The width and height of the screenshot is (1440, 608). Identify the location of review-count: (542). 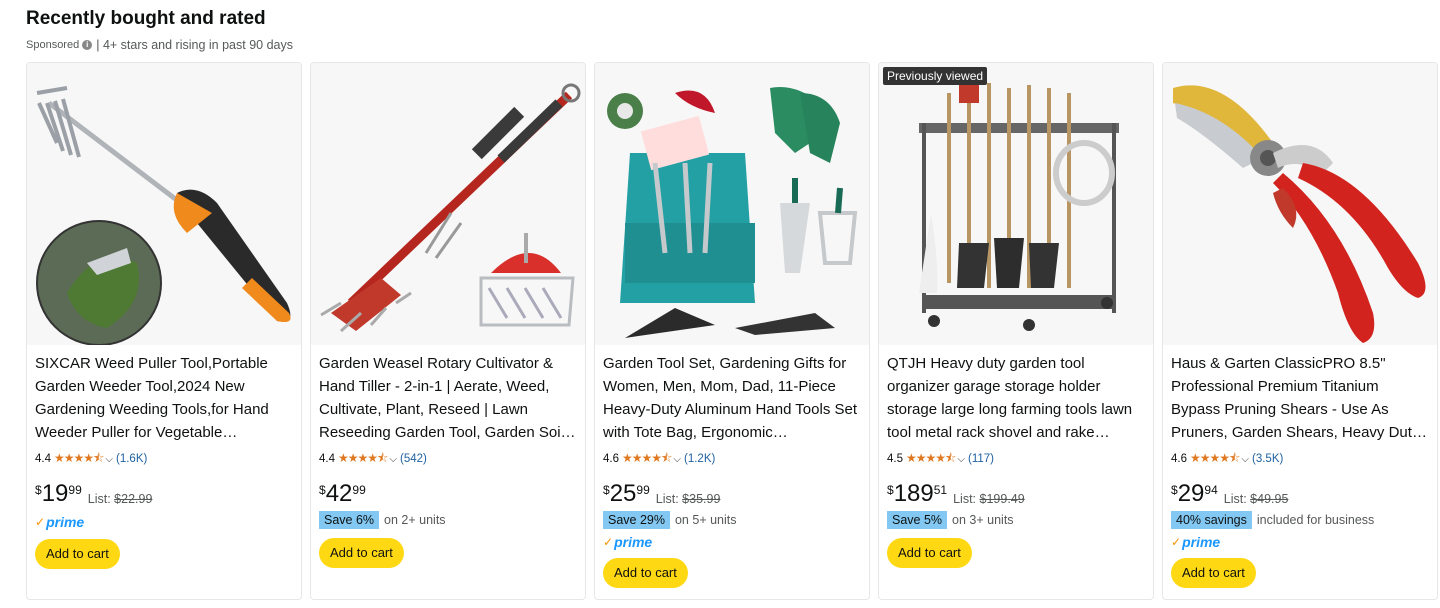
(413, 459).